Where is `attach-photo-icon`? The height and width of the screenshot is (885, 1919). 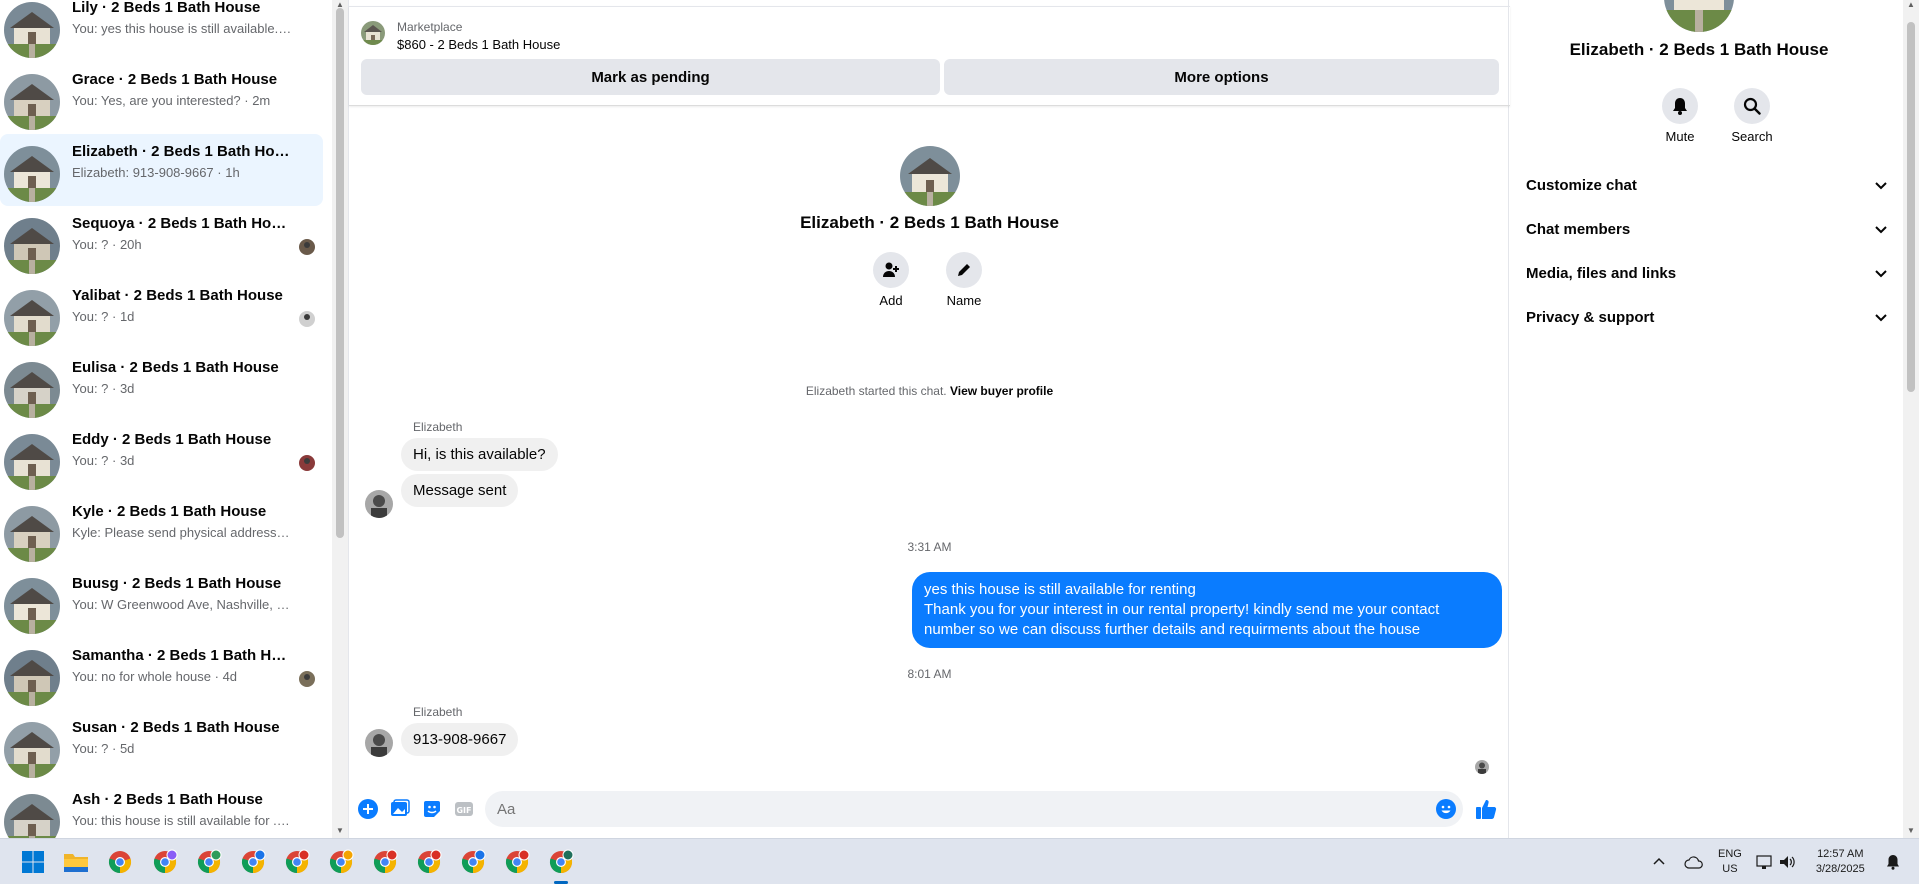 attach-photo-icon is located at coordinates (400, 809).